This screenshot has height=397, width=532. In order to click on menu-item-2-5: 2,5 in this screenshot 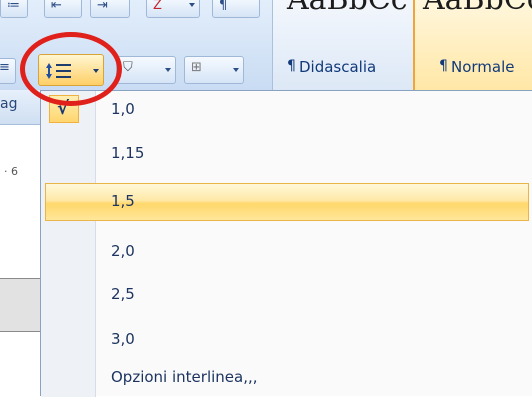, I will do `click(286, 295)`.